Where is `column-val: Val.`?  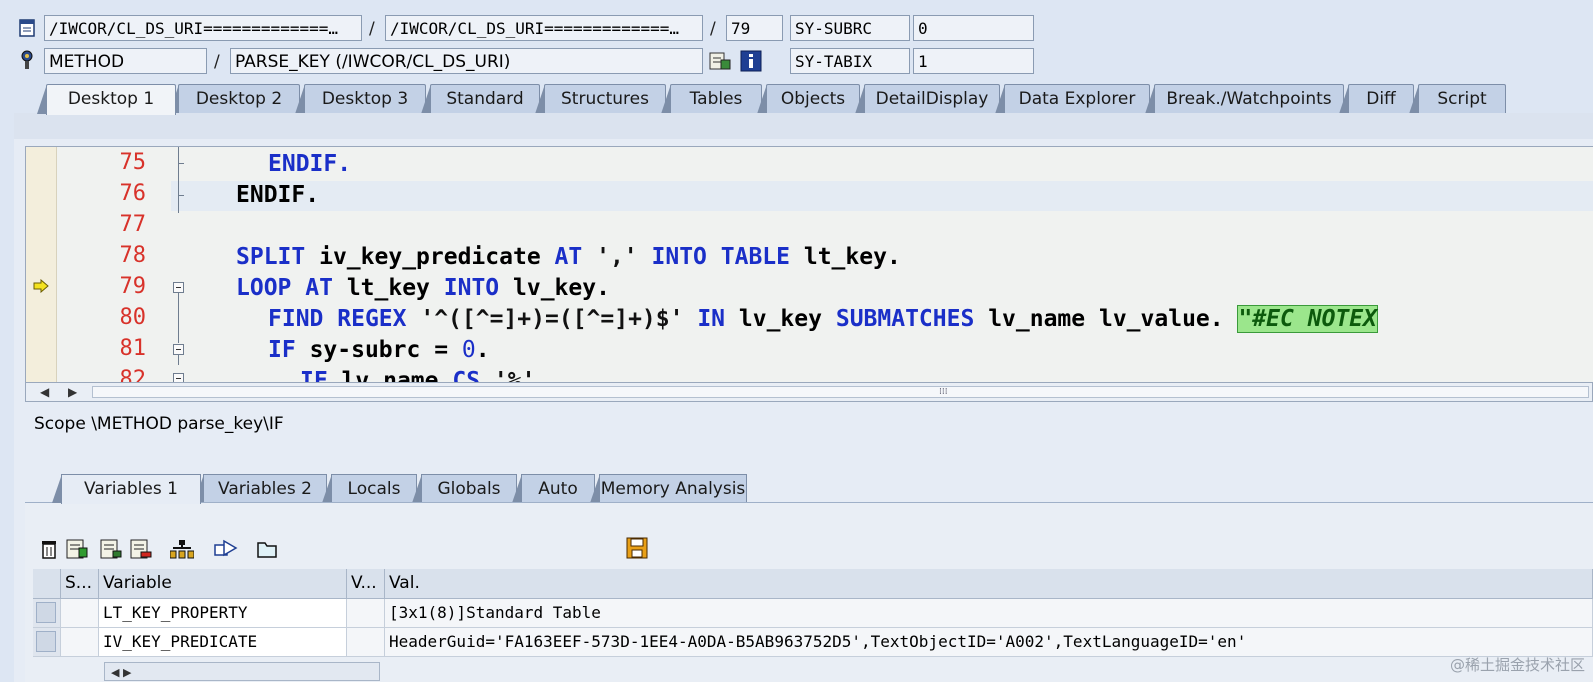
column-val: Val. is located at coordinates (989, 584).